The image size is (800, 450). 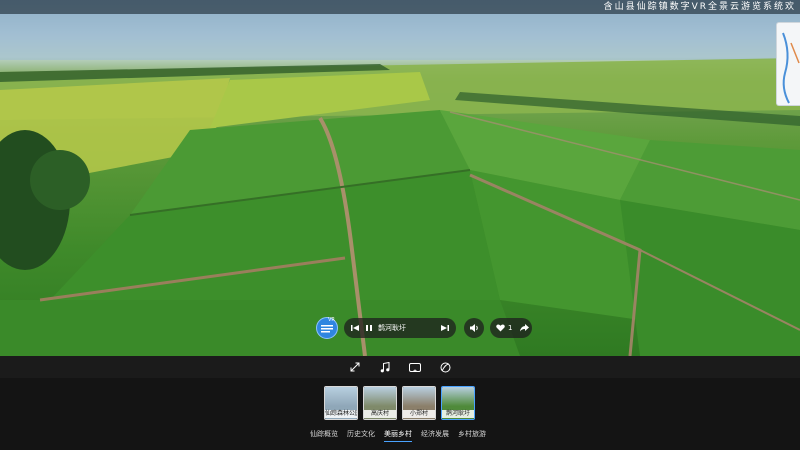 What do you see at coordinates (392, 328) in the screenshot?
I see `track-title: 鹊河耿圩` at bounding box center [392, 328].